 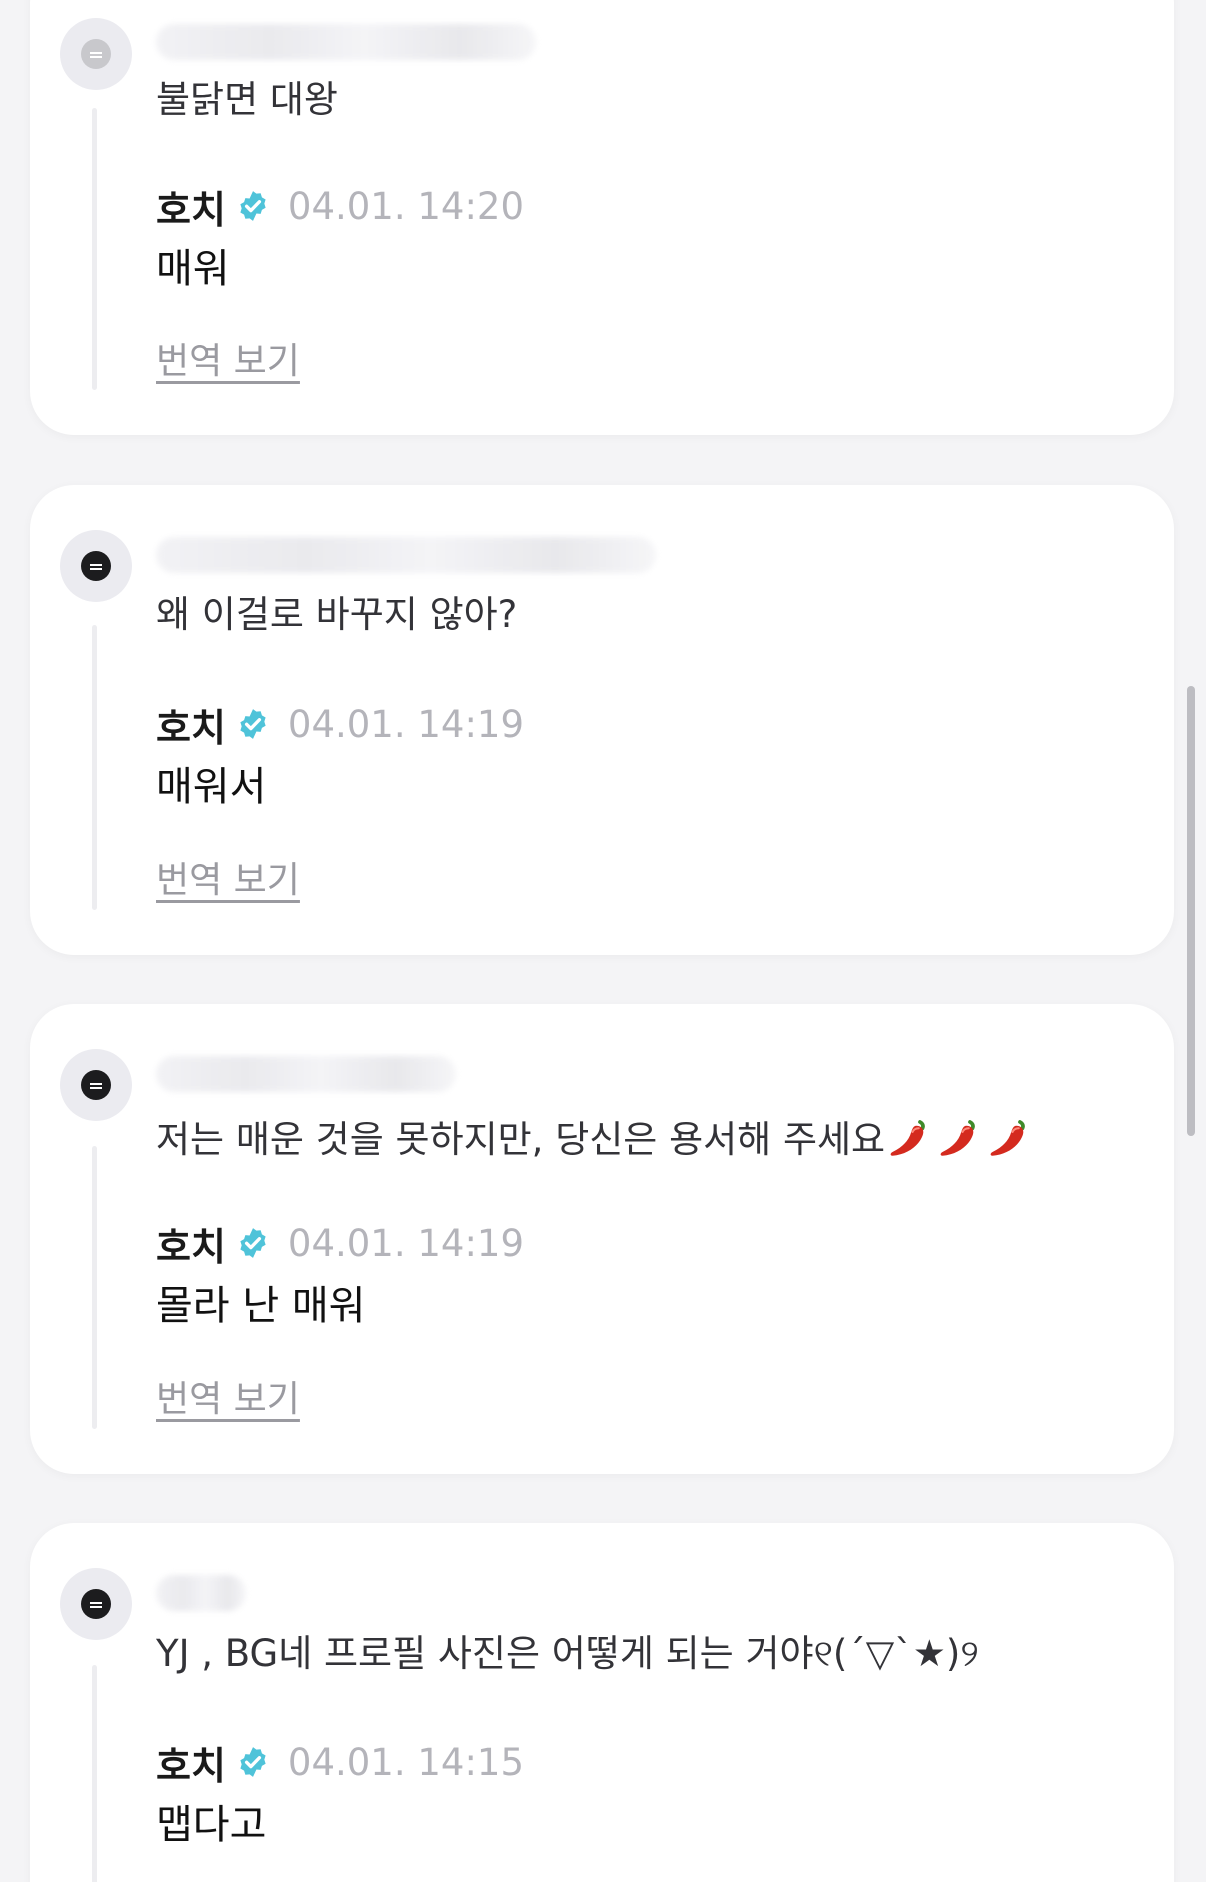 What do you see at coordinates (211, 1825) in the screenshot?
I see `reply-text: 맵다고` at bounding box center [211, 1825].